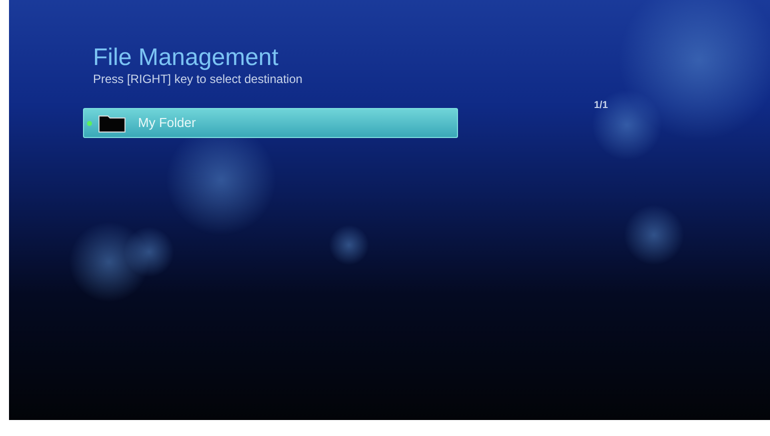 This screenshot has width=770, height=436. Describe the element at coordinates (186, 58) in the screenshot. I see `screen-title: File Management` at that location.